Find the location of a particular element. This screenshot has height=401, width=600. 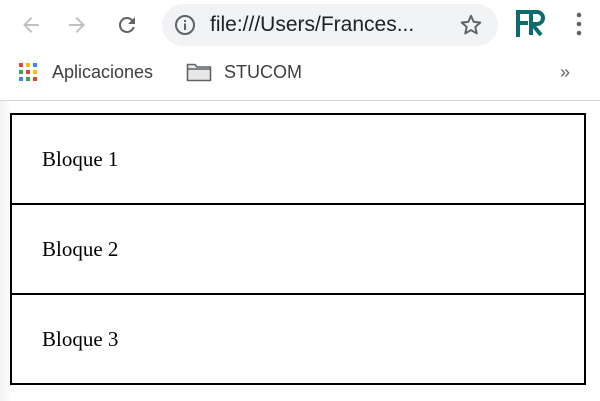

info-icon is located at coordinates (185, 25).